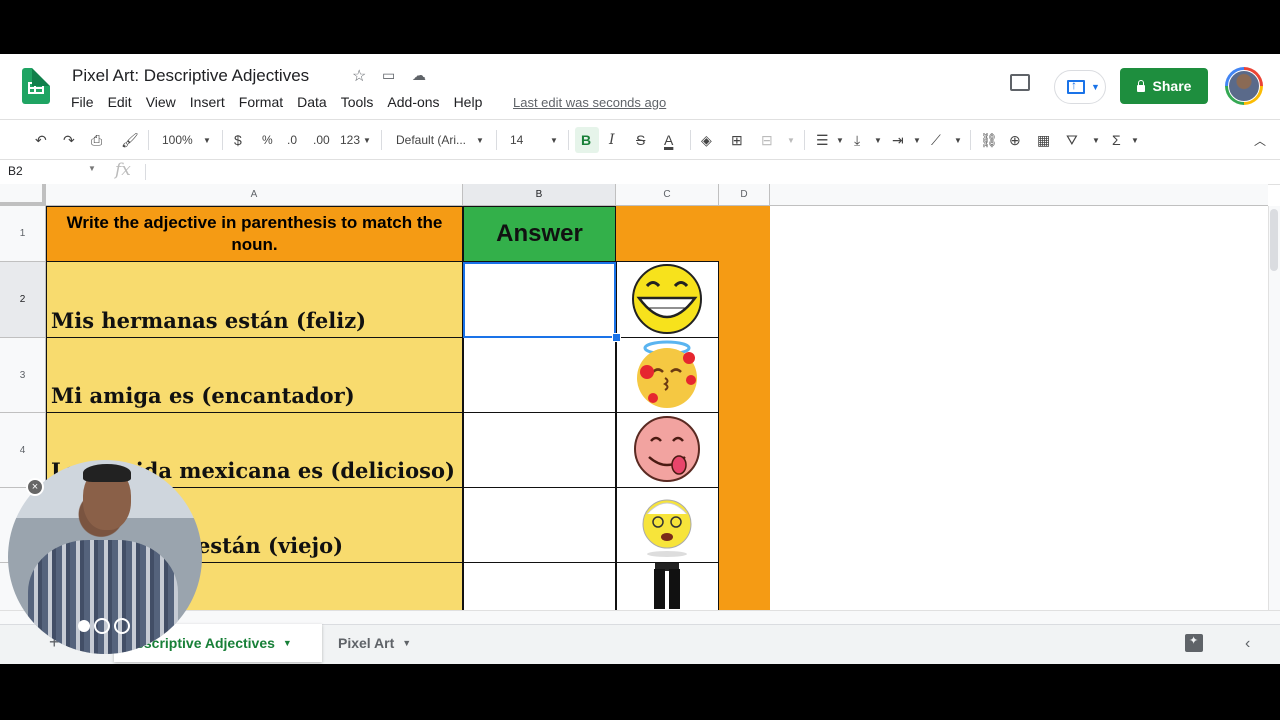 The width and height of the screenshot is (1280, 720). I want to click on text-color-button: A, so click(668, 140).